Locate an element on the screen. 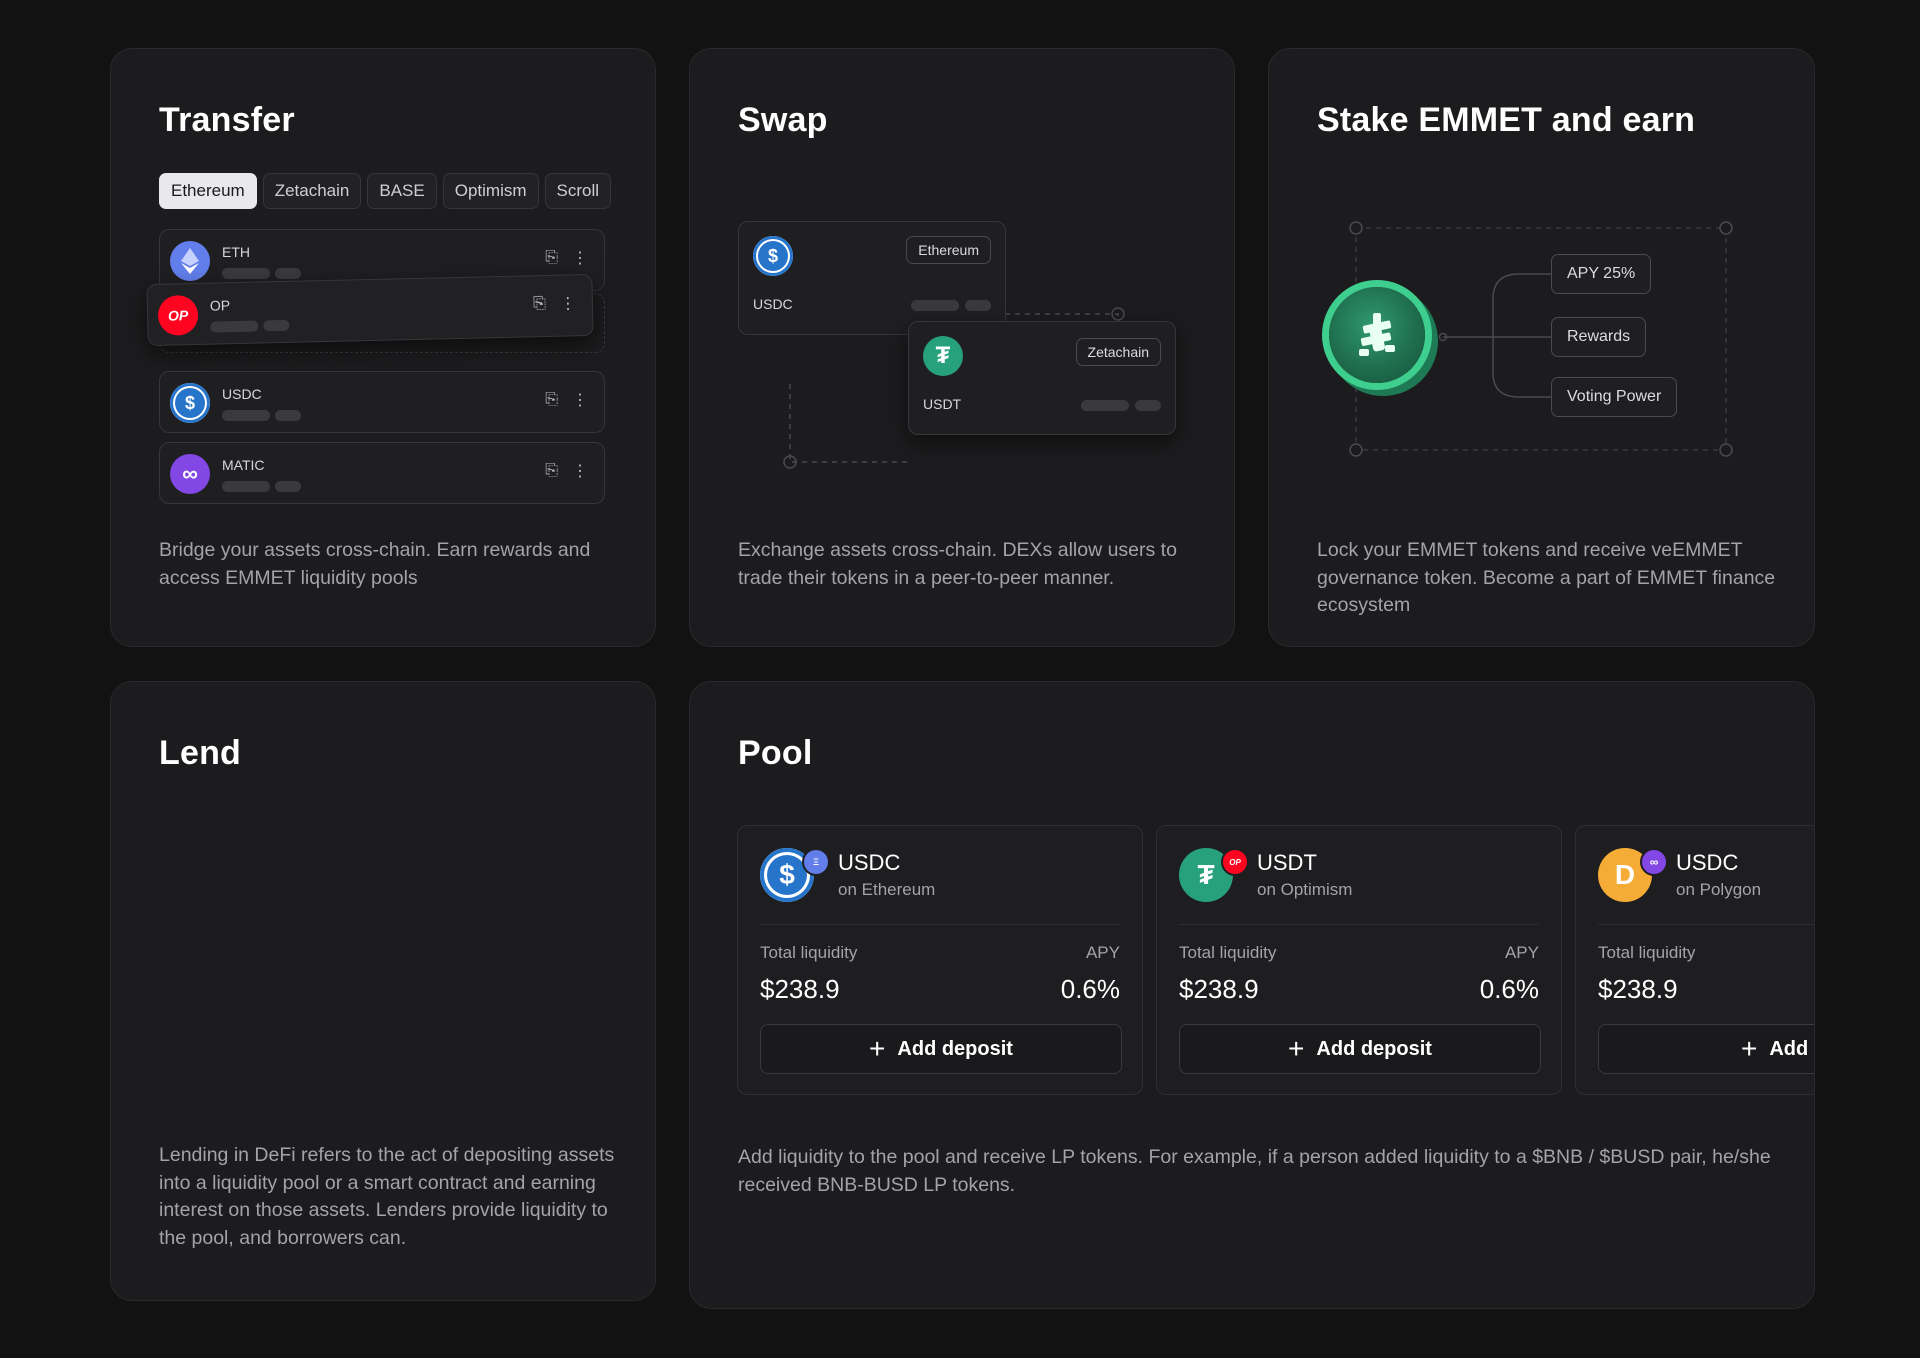  swap-to-card: ₮ Zetachain USDT is located at coordinates (1042, 378).